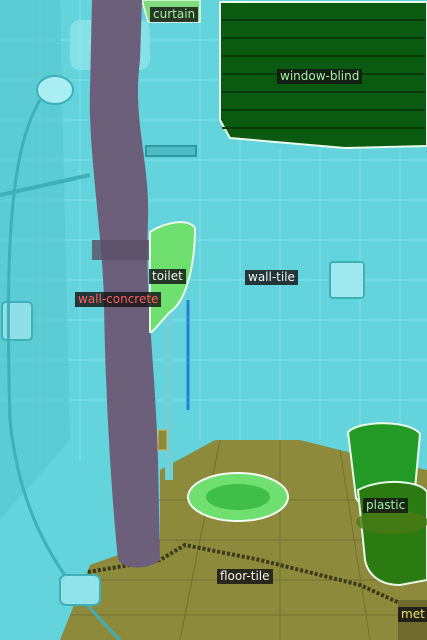  What do you see at coordinates (238, 497) in the screenshot?
I see `squat-toilet-bowl` at bounding box center [238, 497].